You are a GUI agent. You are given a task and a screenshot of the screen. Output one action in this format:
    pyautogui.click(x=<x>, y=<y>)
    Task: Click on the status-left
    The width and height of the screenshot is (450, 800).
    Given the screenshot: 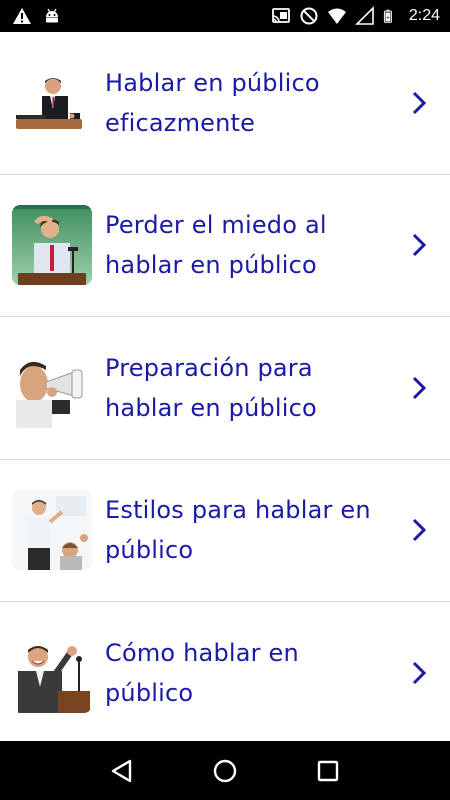 What is the action you would take?
    pyautogui.click(x=37, y=16)
    